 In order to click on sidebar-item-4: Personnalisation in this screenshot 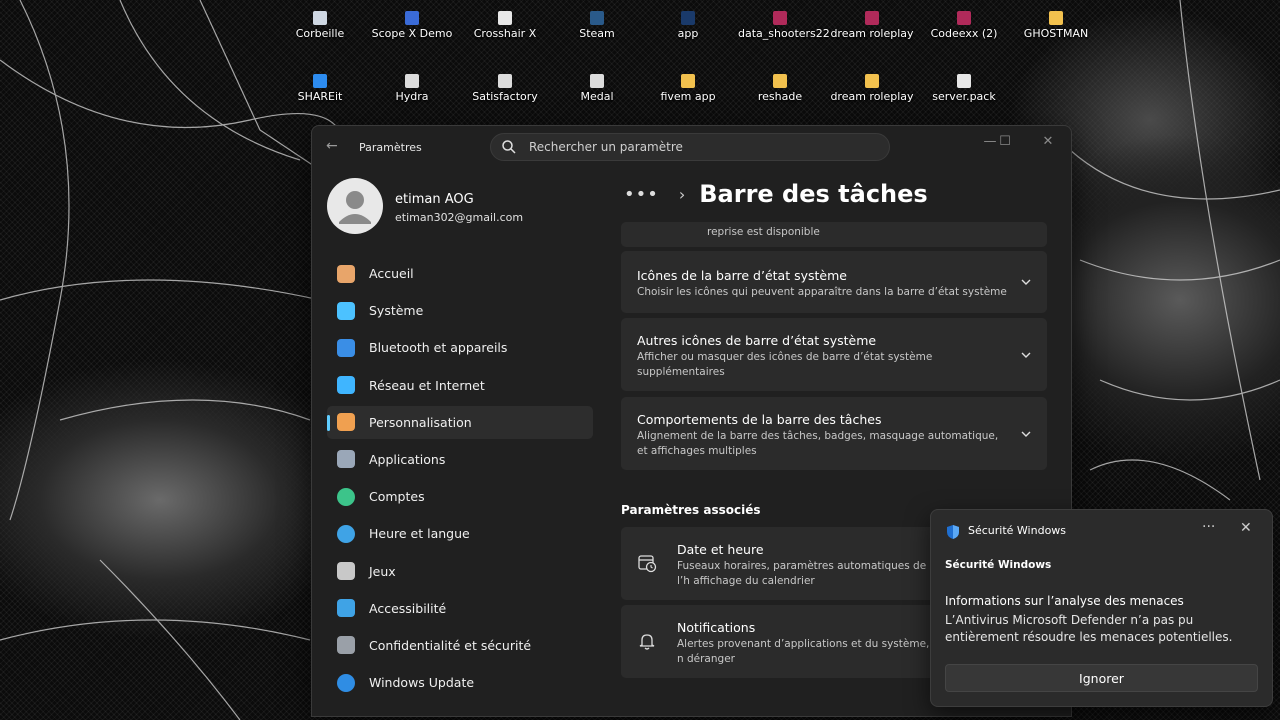, I will do `click(460, 422)`.